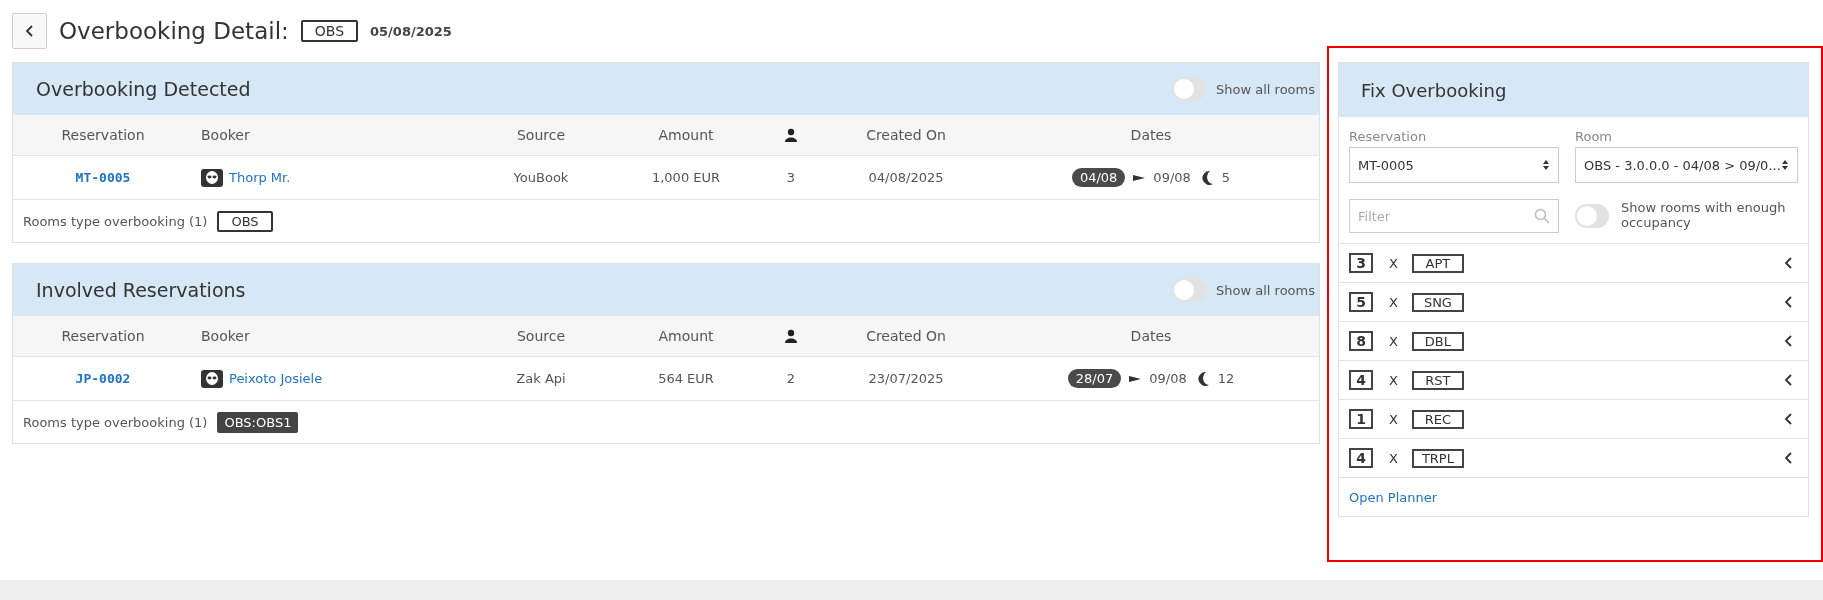 This screenshot has width=1823, height=600. I want to click on back-button, so click(29, 31).